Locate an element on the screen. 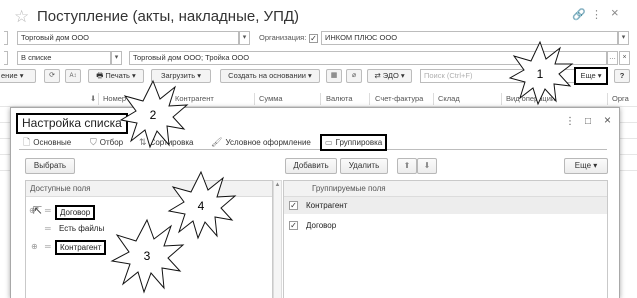 This screenshot has width=637, height=298. callout-number: 3 is located at coordinates (147, 256).